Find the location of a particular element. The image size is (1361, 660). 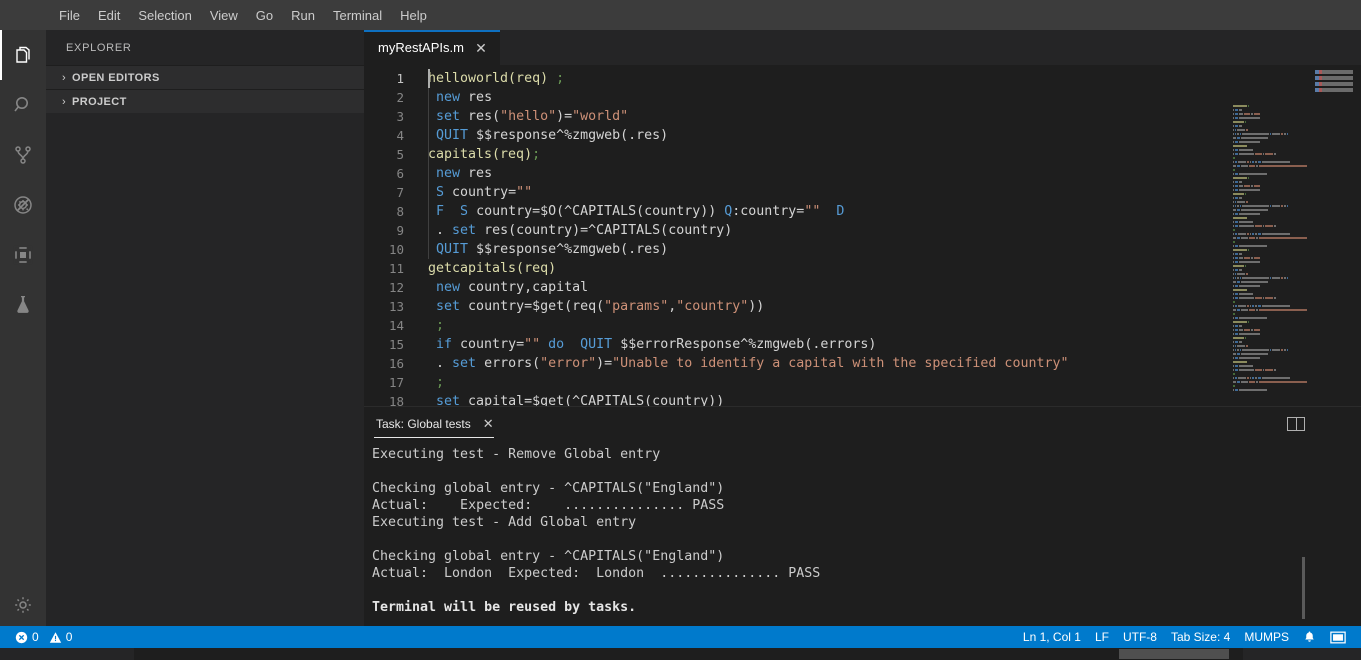

code-line: . set res(country)=^CAPITALS(country) is located at coordinates (893, 230).